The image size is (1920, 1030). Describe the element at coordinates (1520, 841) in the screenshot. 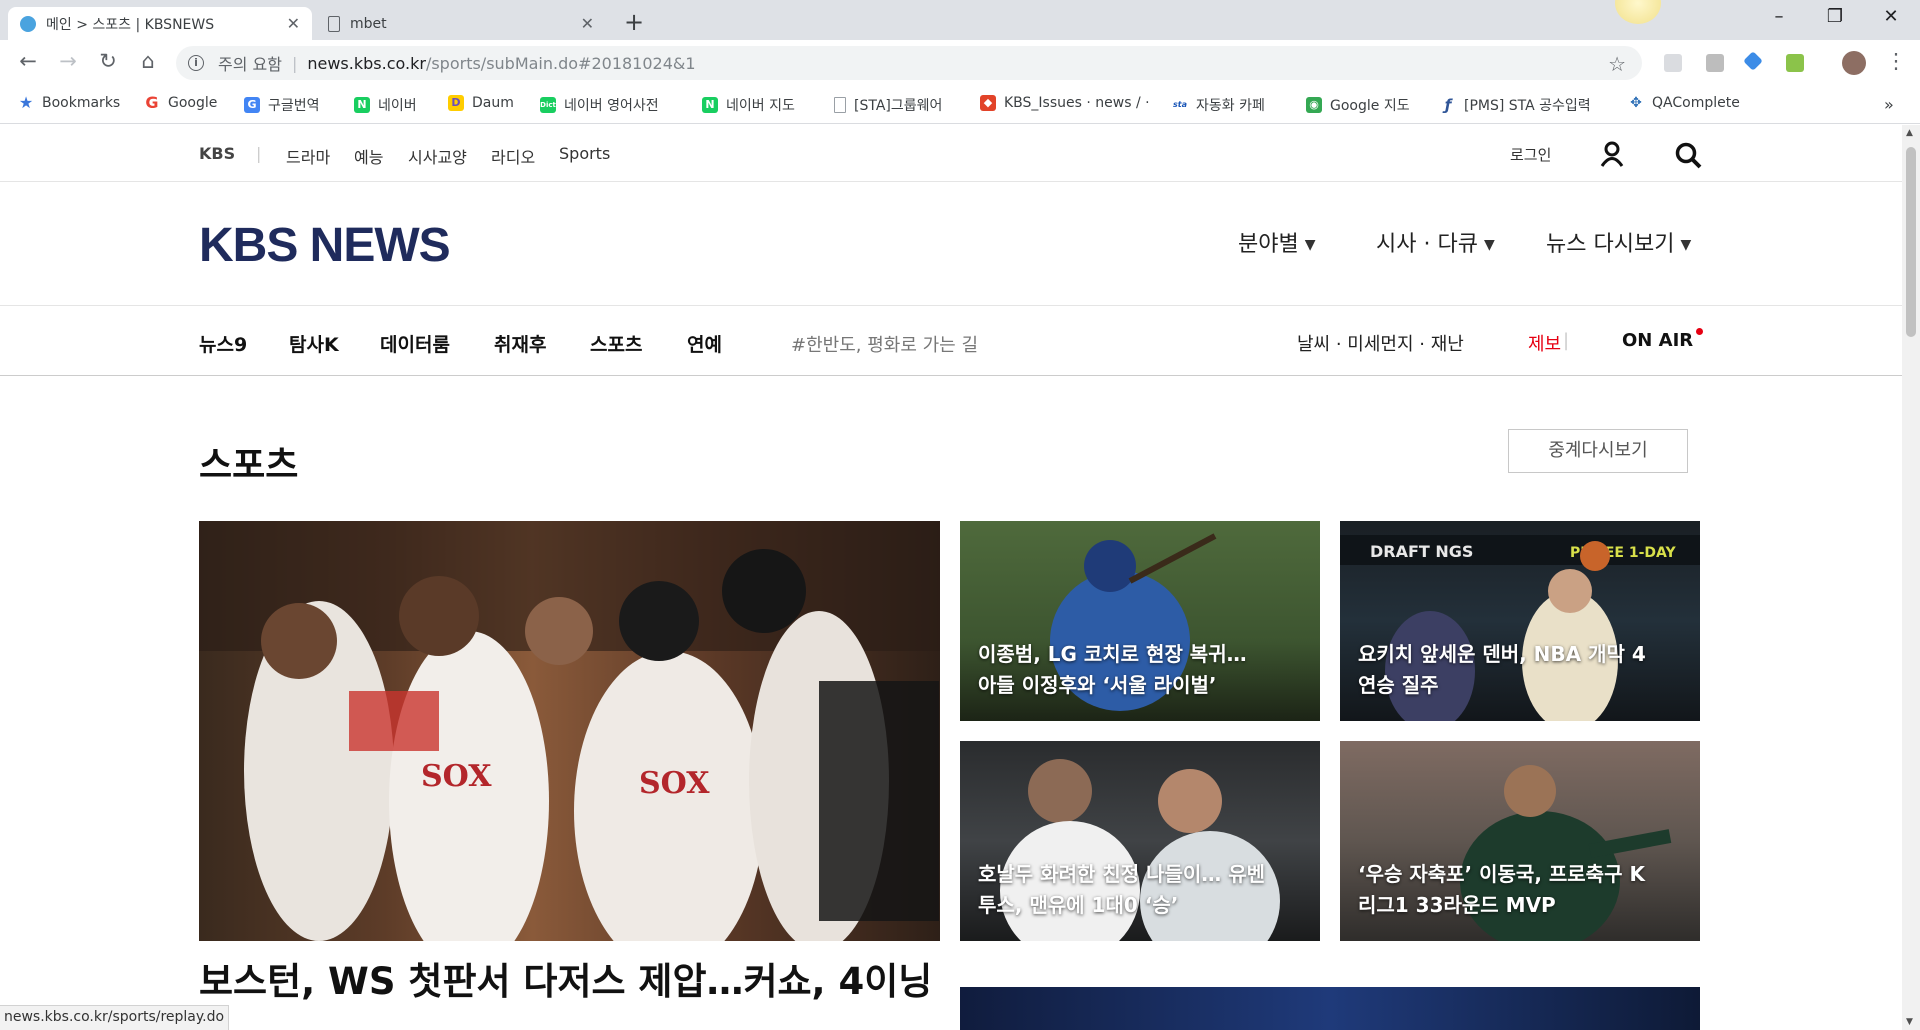

I see `news-card: ‘우승 자축포’ 이동국, 프로축구 K리그1 33라운드 MVP` at that location.